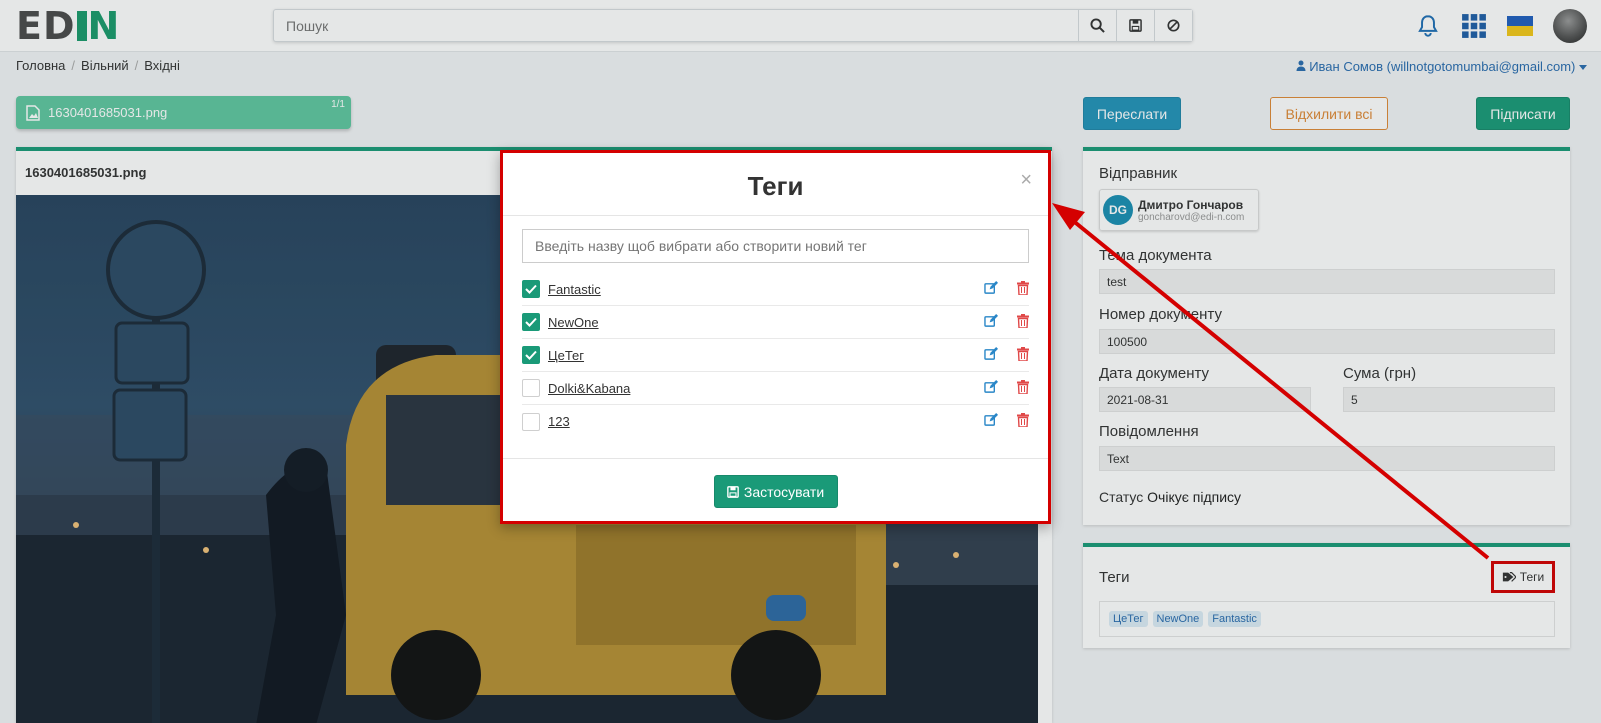 This screenshot has width=1601, height=723. I want to click on floppy-icon, so click(733, 491).